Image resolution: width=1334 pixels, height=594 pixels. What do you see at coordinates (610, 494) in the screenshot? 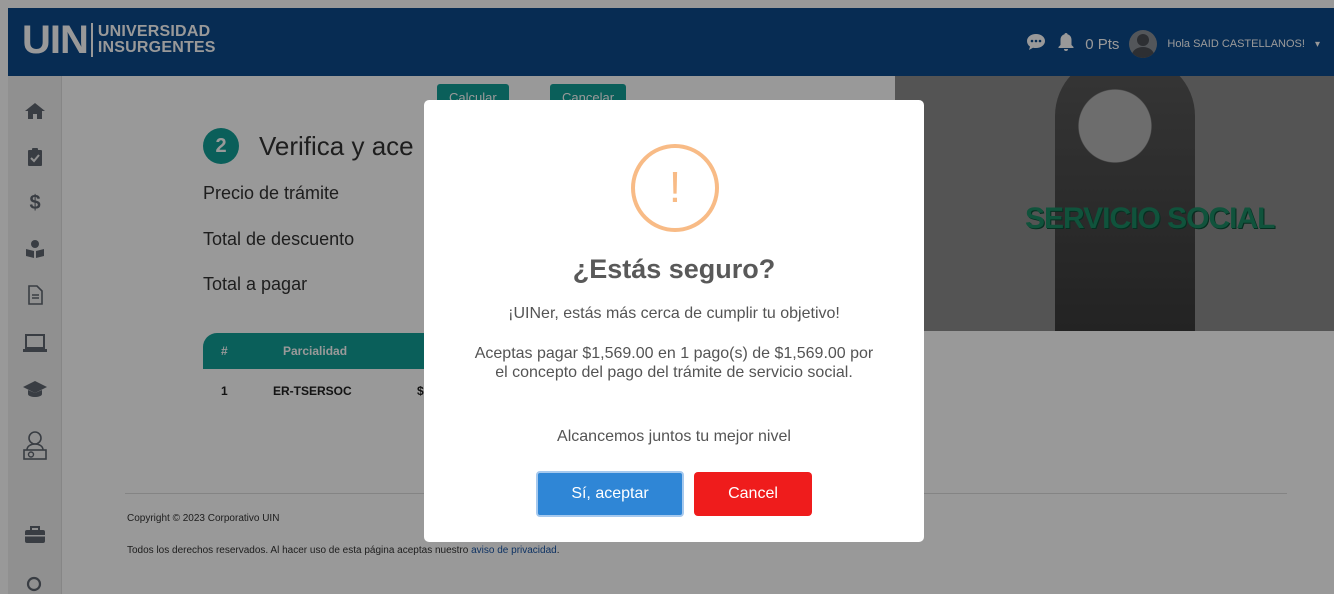
I see `confirm-button: Sí, aceptar` at bounding box center [610, 494].